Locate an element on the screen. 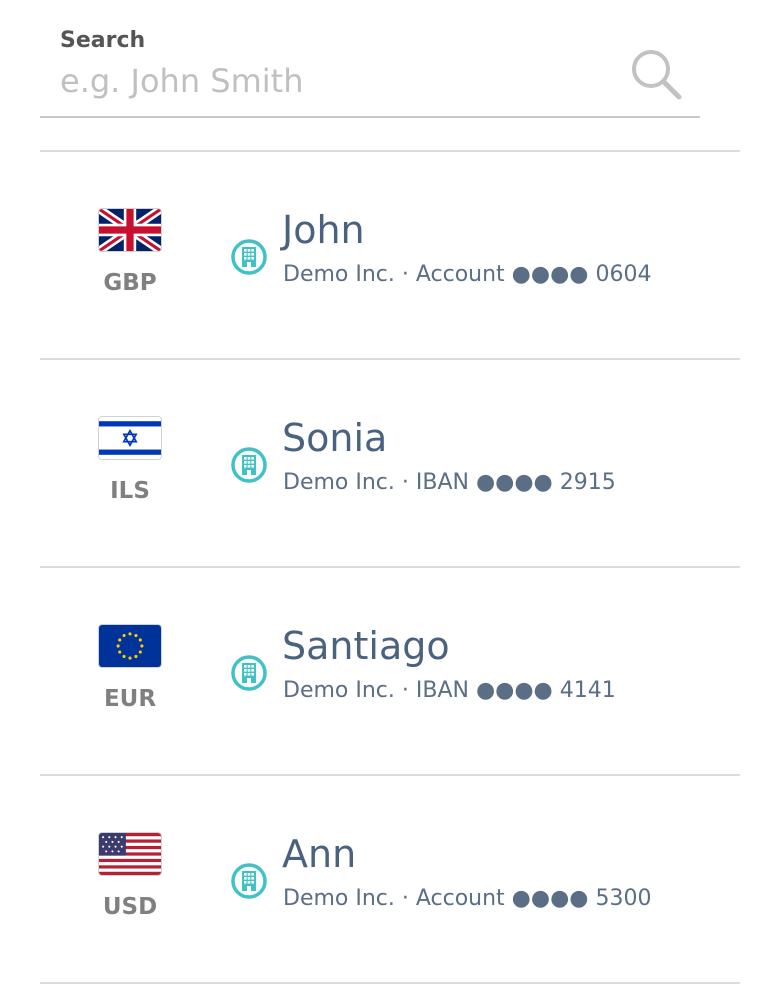 Image resolution: width=780 pixels, height=1008 pixels. recipient-name: Santiago is located at coordinates (366, 646).